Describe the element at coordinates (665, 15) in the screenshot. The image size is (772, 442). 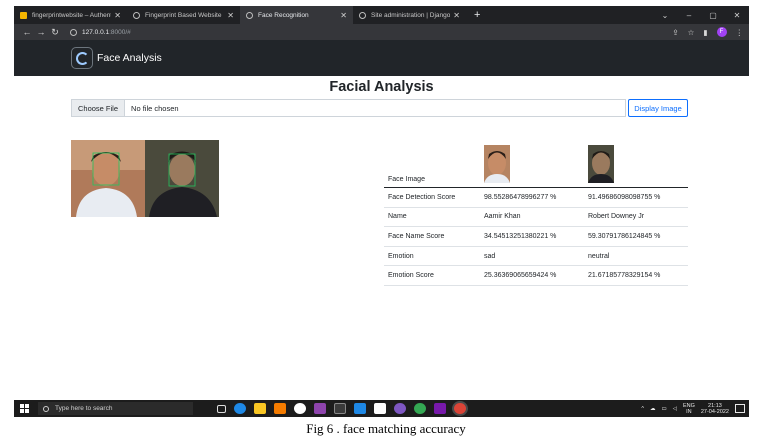
I see `chevron-down-icon: ⌄` at that location.